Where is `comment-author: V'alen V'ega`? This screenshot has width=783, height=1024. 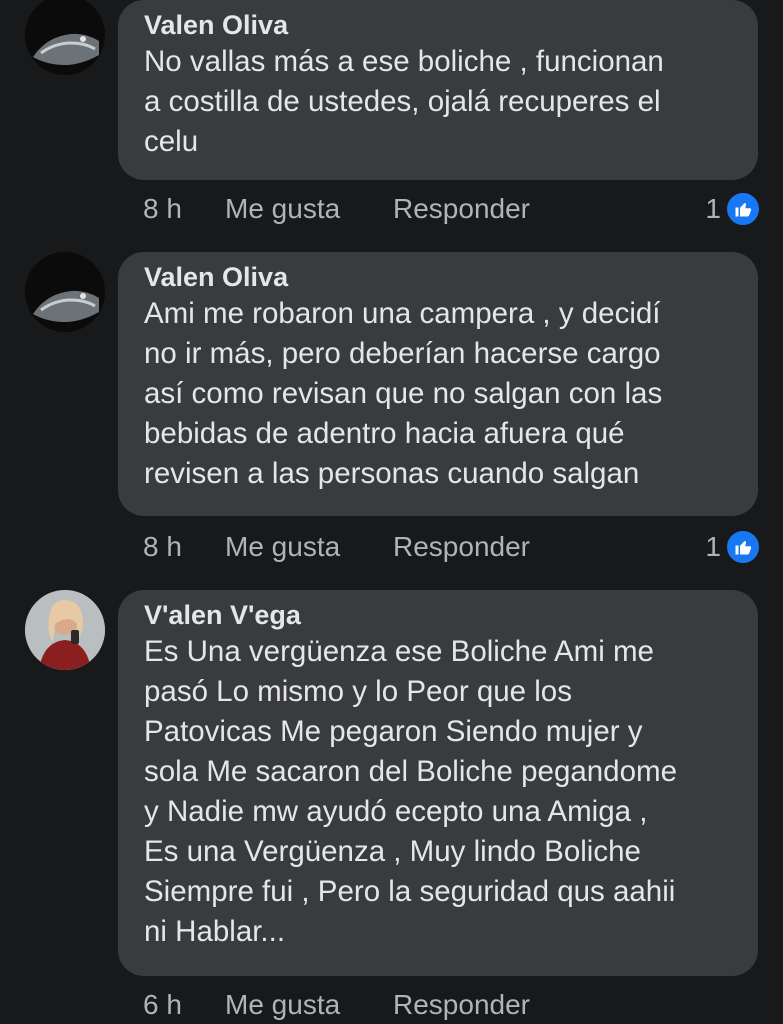 comment-author: V'alen V'ega is located at coordinates (439, 615).